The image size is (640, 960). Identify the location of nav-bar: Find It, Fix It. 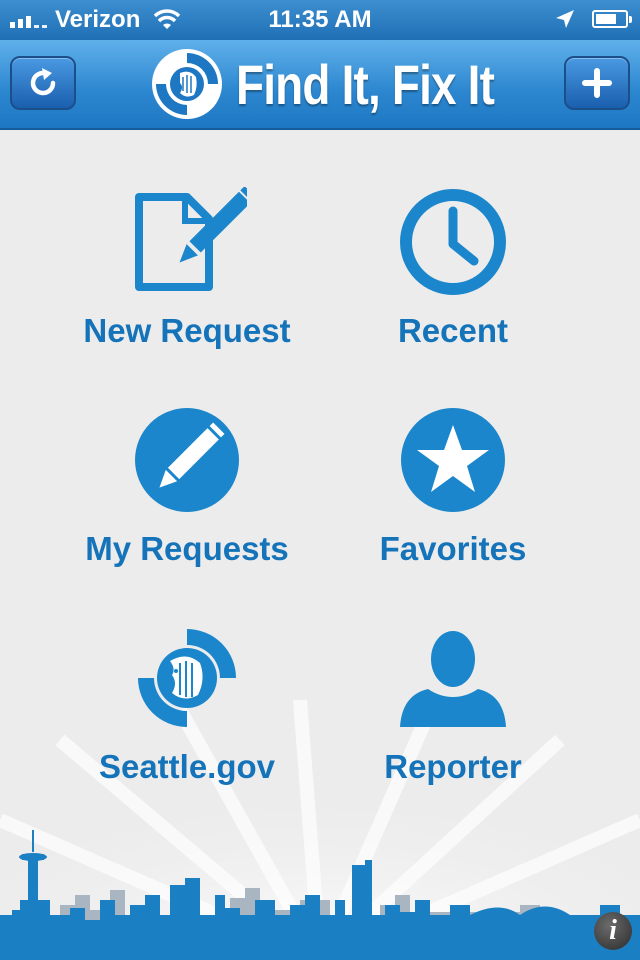
(320, 85).